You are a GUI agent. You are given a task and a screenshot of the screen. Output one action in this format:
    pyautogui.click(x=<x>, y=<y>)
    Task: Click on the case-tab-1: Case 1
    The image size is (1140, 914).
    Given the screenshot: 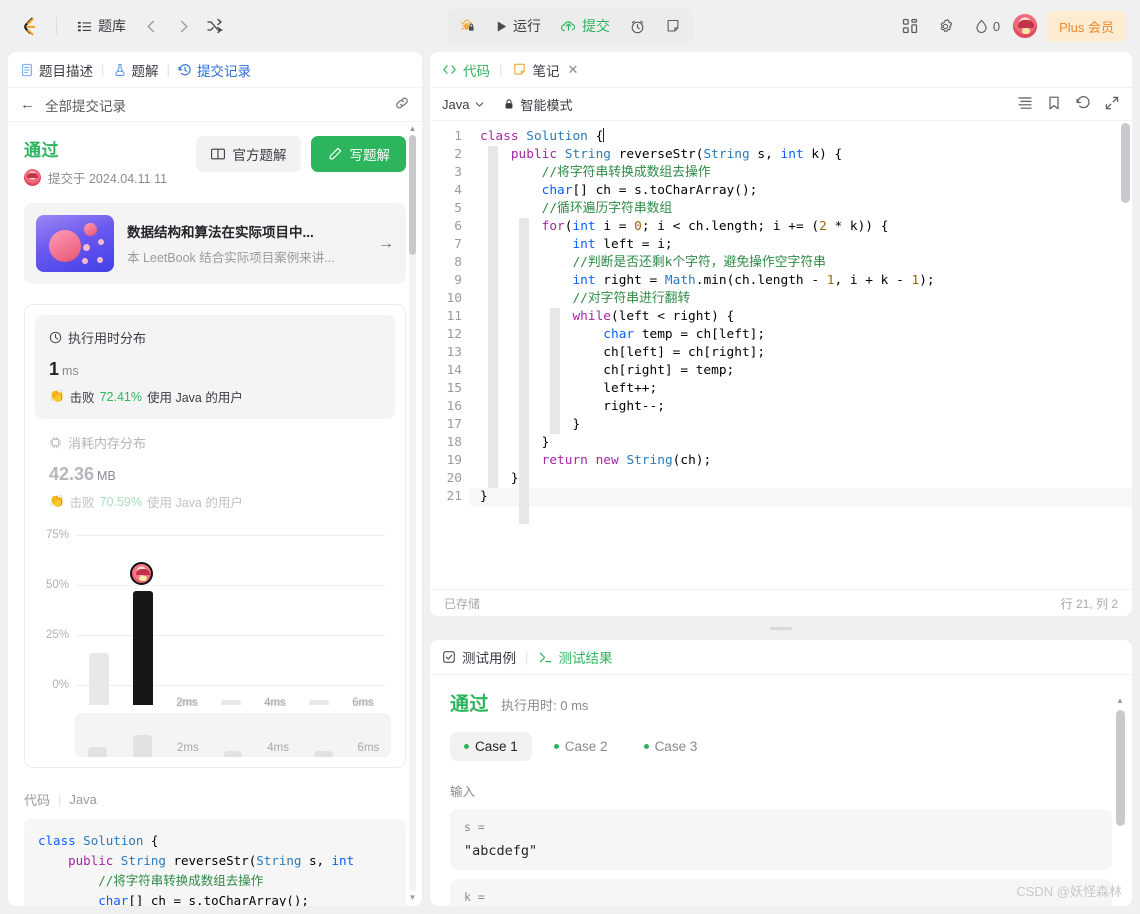 What is the action you would take?
    pyautogui.click(x=491, y=746)
    